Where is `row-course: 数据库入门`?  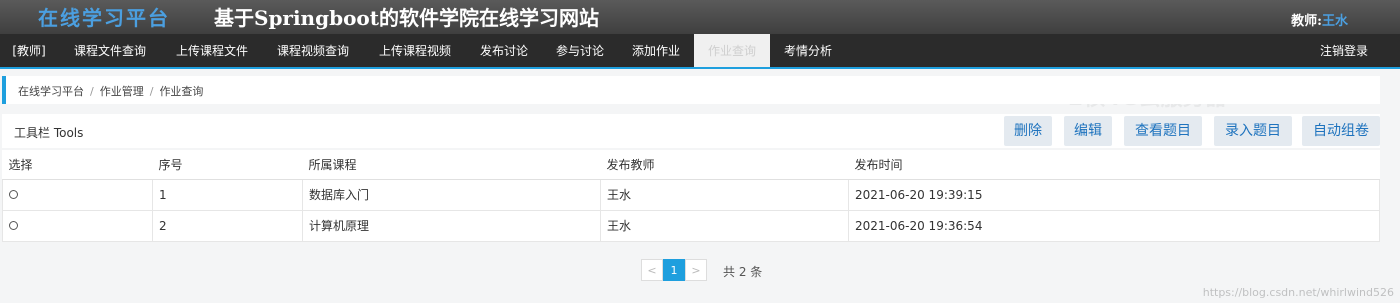
row-course: 数据库入门 is located at coordinates (451, 194).